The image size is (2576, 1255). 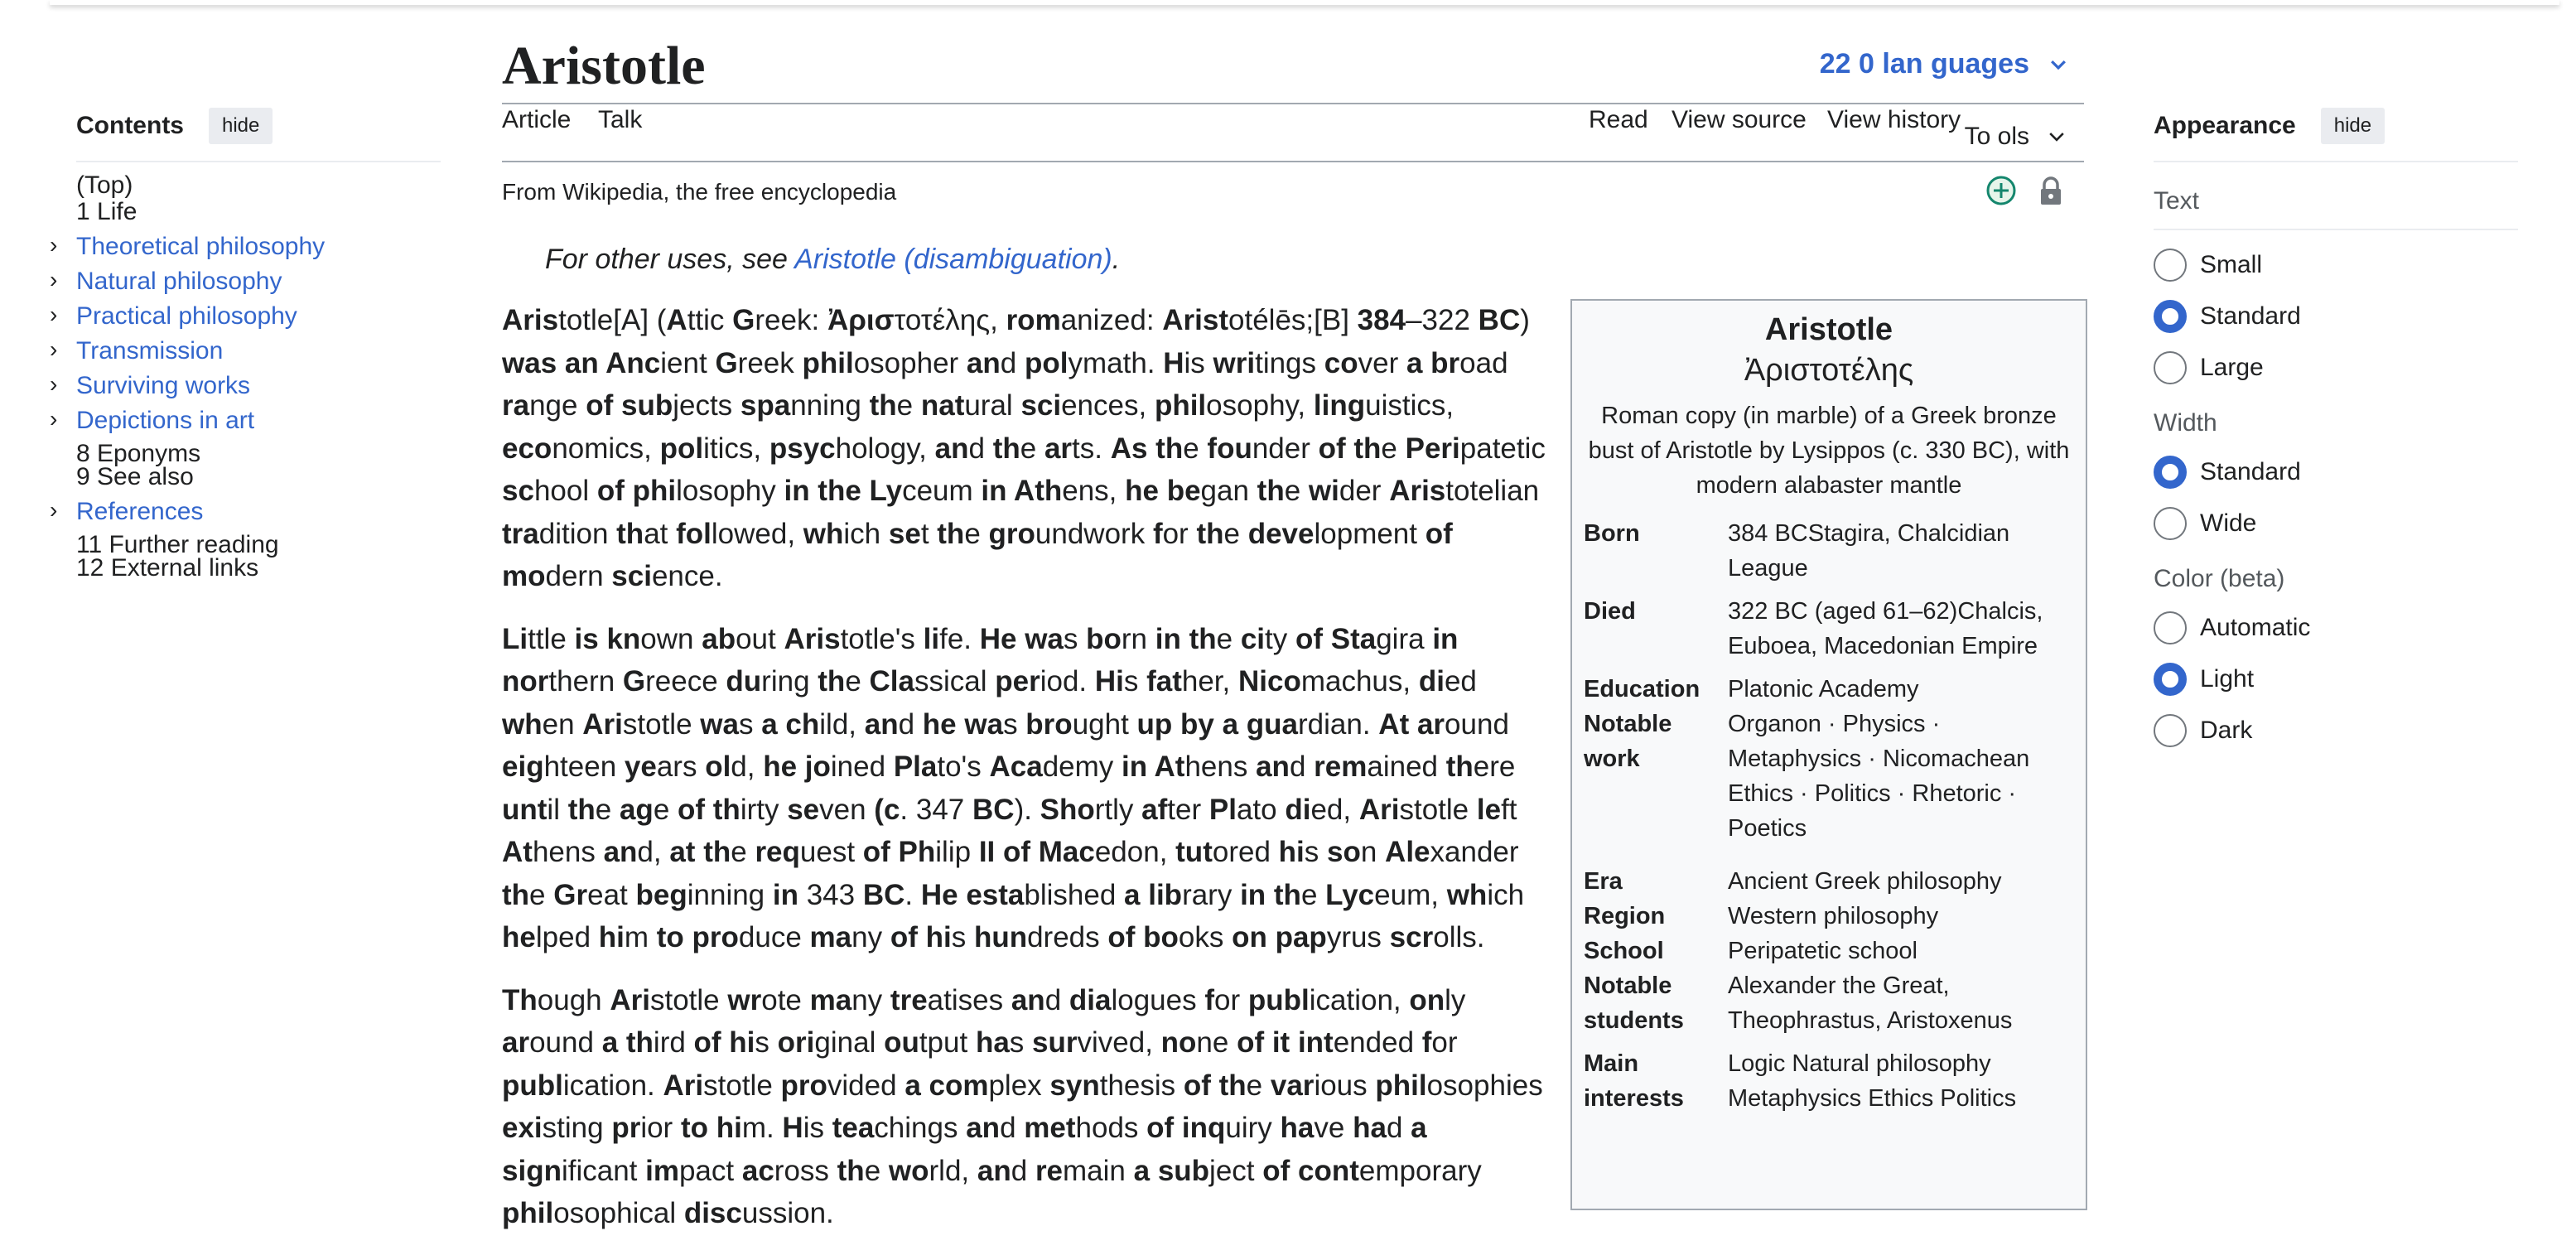 What do you see at coordinates (1894, 120) in the screenshot?
I see `tab-view-history: View history` at bounding box center [1894, 120].